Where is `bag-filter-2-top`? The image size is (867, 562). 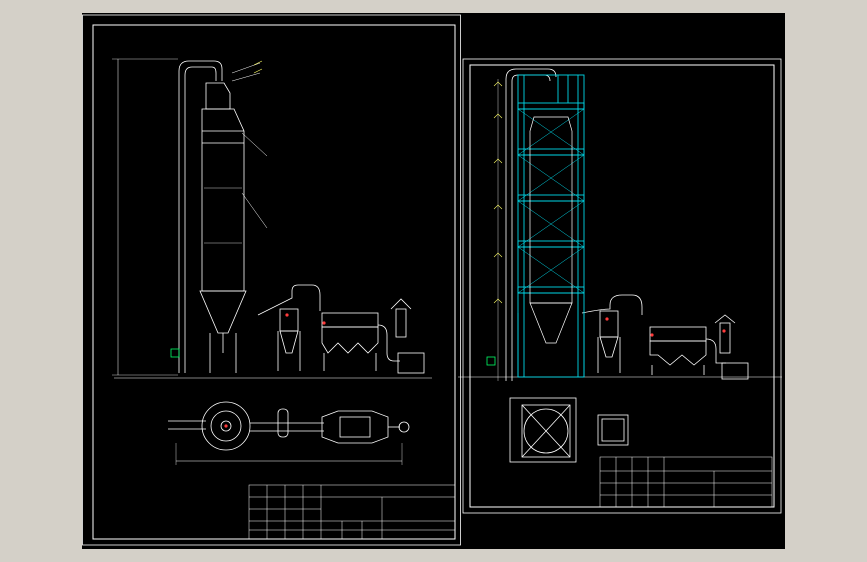
bag-filter-2-top is located at coordinates (678, 334).